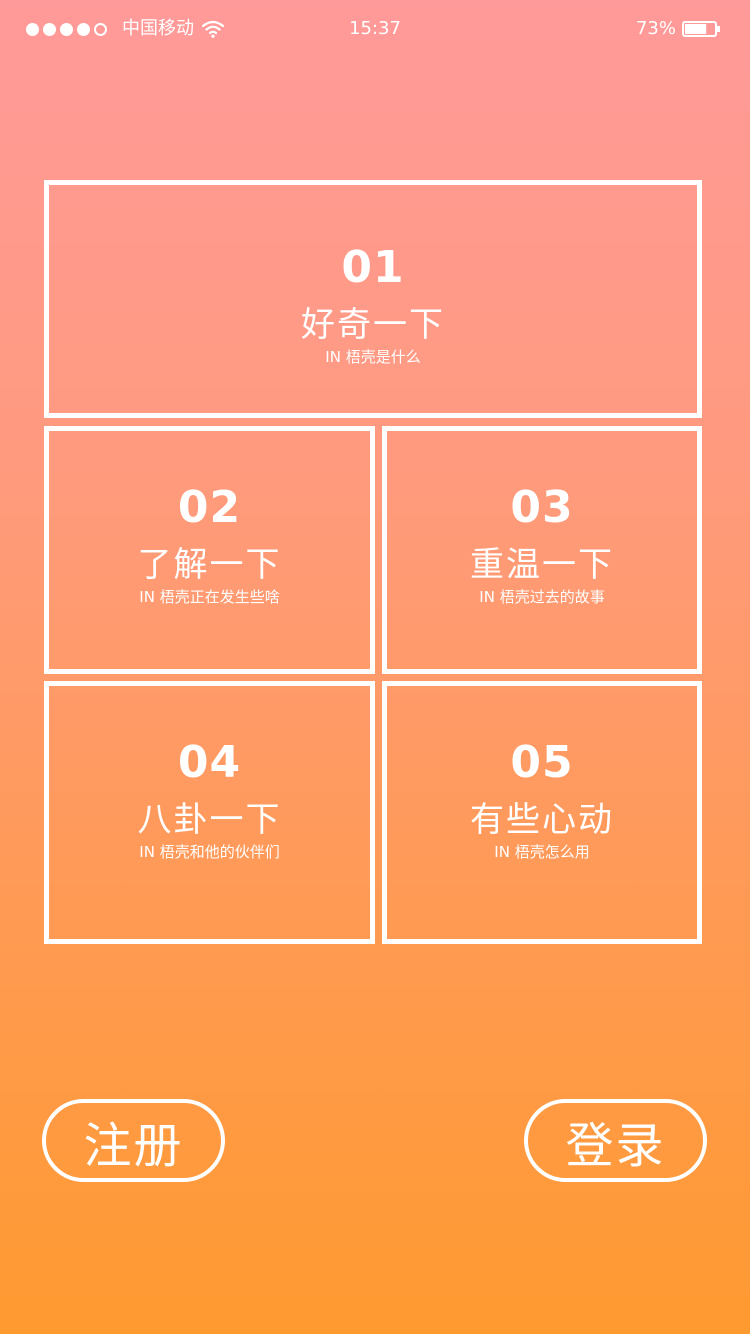 Image resolution: width=750 pixels, height=1334 pixels. I want to click on card-05: 05 有些心动 IN 梧壳怎么用, so click(542, 812).